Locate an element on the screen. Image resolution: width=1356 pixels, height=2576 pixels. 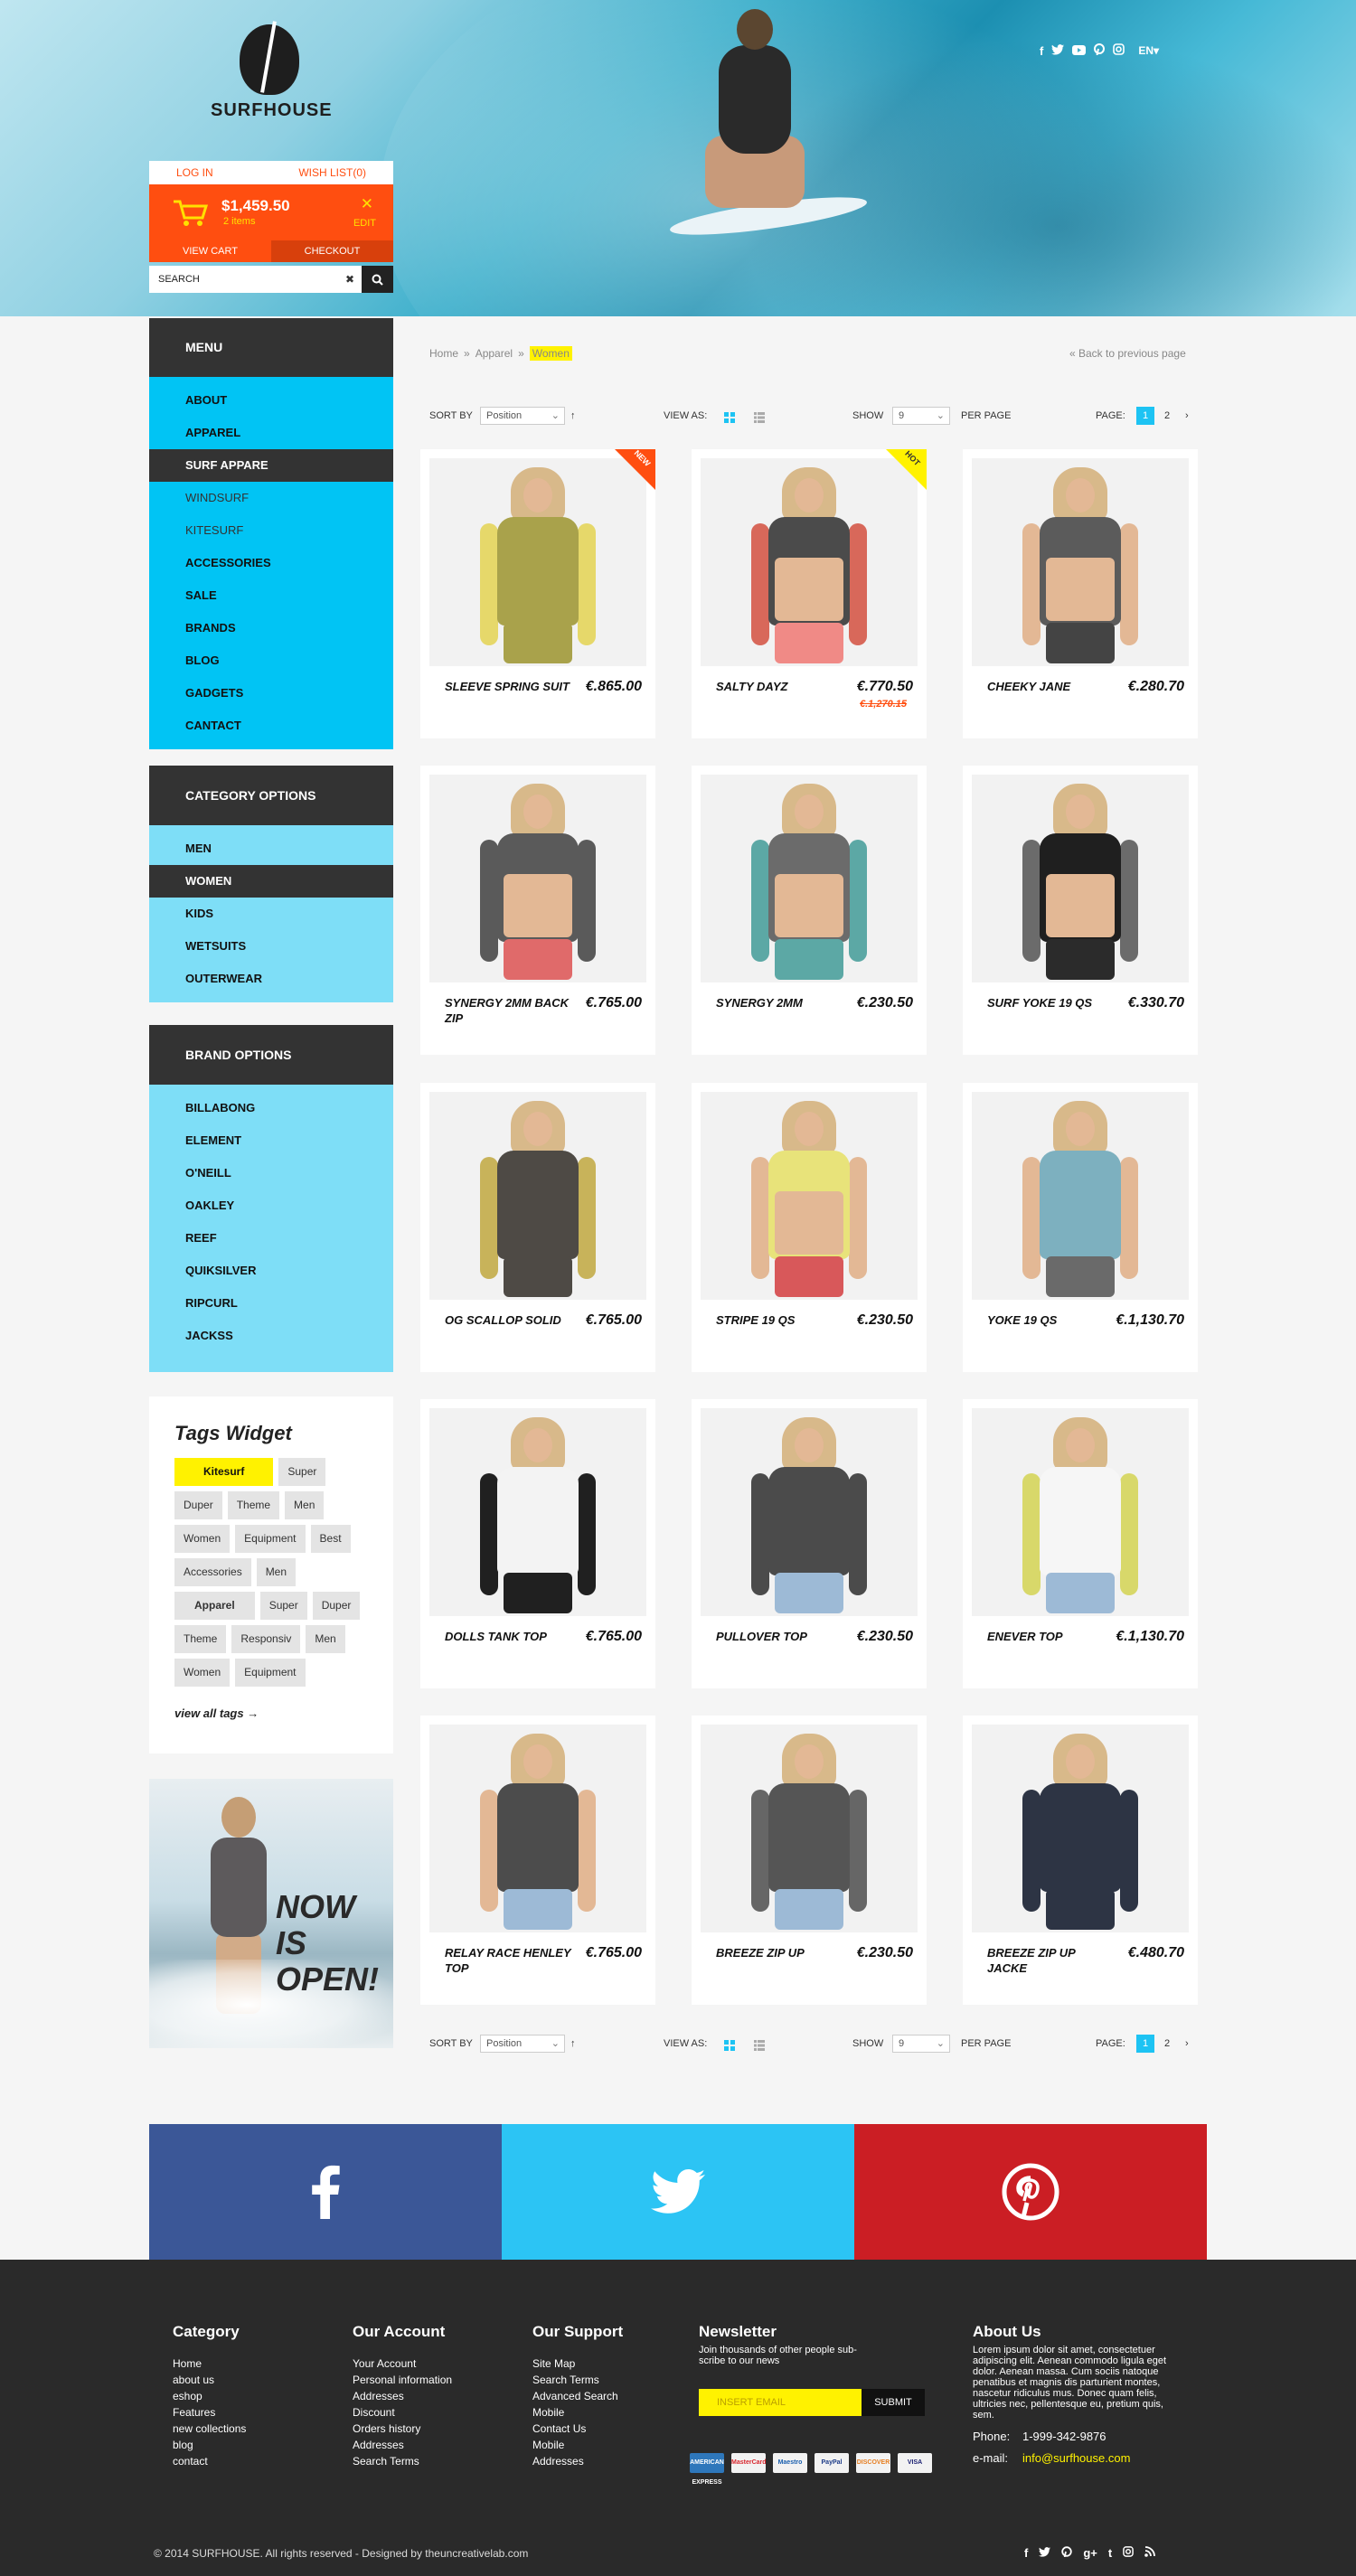
product-card: CHEEKY JANE €.280.70 is located at coordinates (1080, 593).